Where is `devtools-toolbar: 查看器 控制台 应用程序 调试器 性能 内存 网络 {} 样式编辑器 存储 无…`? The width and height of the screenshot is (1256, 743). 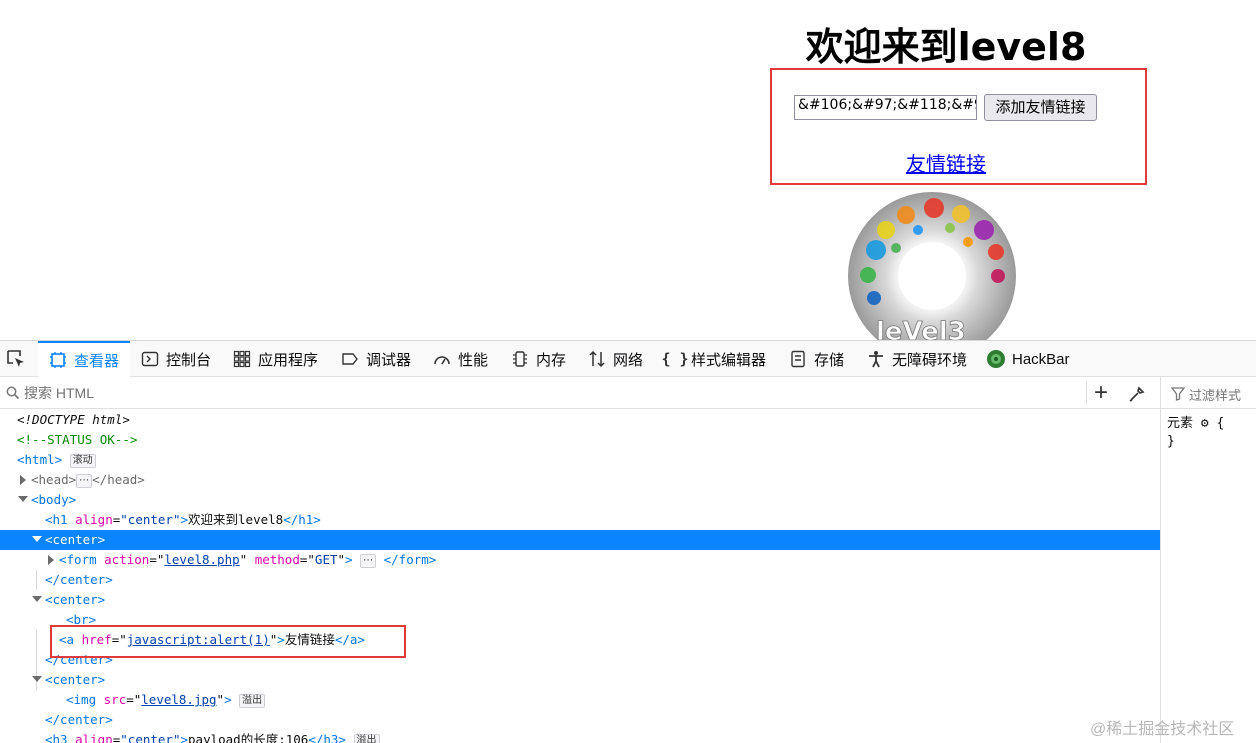
devtools-toolbar: 查看器 控制台 应用程序 调试器 性能 内存 网络 {} 样式编辑器 存储 无… is located at coordinates (628, 359).